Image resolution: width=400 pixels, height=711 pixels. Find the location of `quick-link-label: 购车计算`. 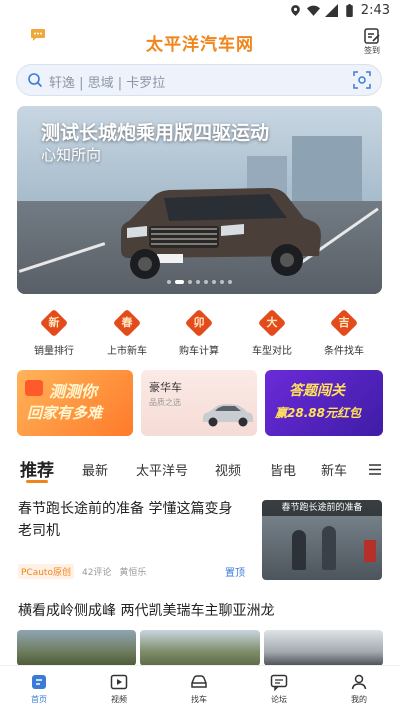

quick-link-label: 购车计算 is located at coordinates (199, 351).